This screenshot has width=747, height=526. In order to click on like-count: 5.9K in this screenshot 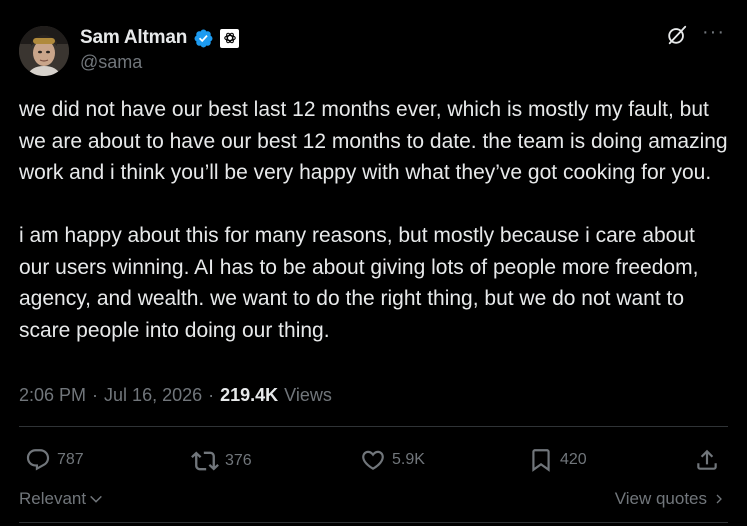, I will do `click(408, 459)`.